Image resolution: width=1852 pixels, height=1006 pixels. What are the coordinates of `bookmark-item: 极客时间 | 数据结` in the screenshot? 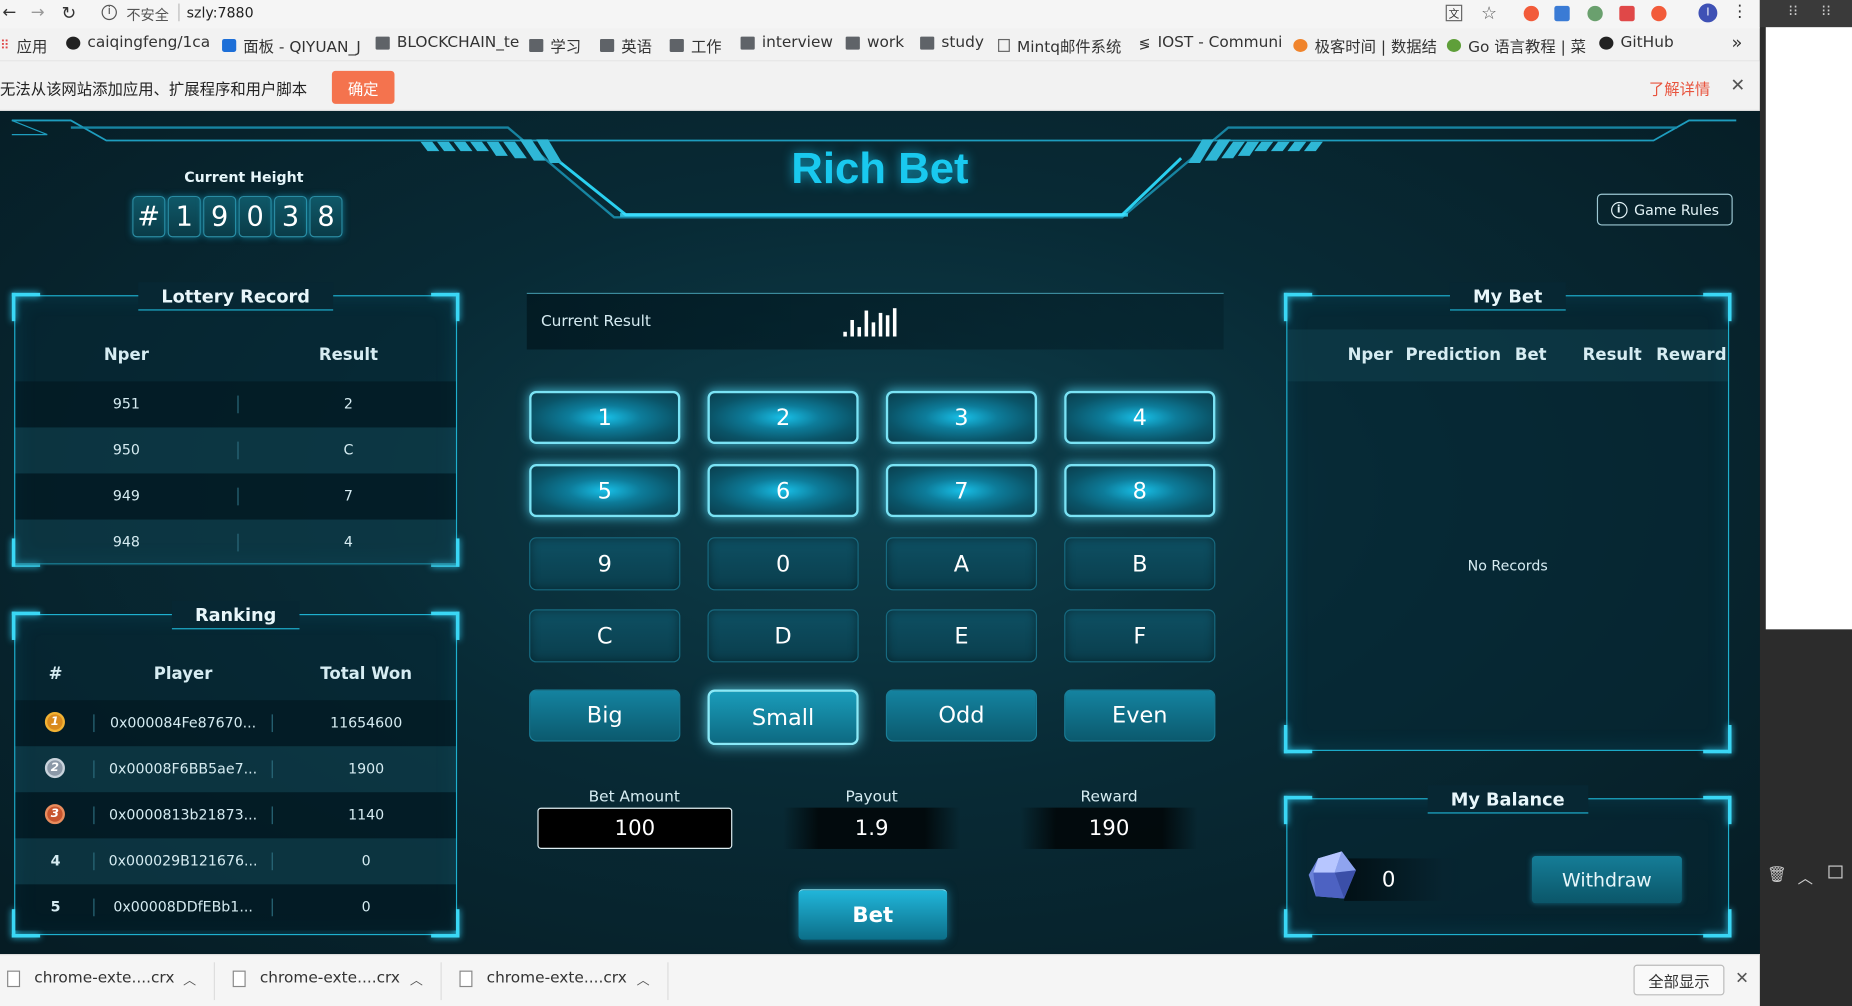 It's located at (1365, 45).